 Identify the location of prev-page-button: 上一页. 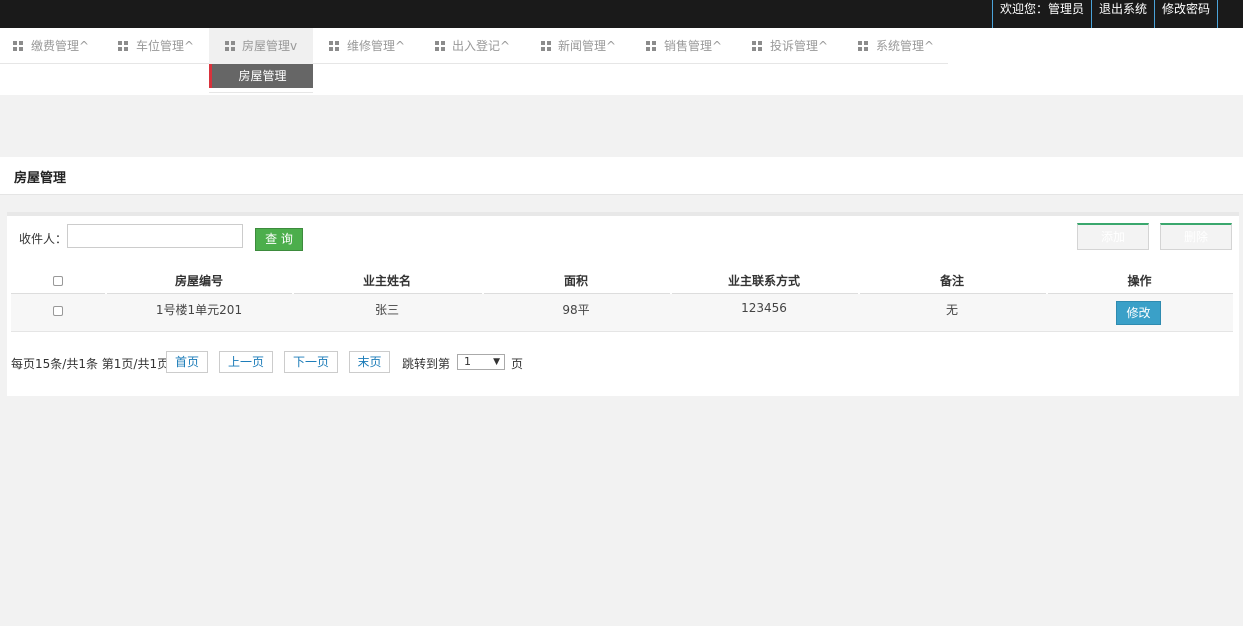
(246, 362).